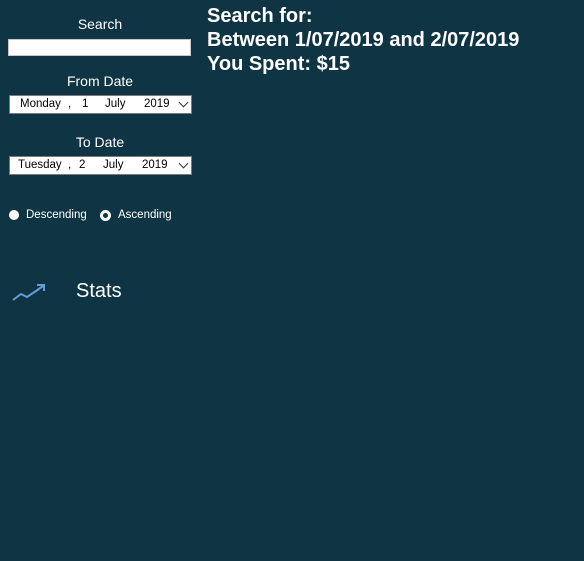 This screenshot has height=561, width=584. What do you see at coordinates (155, 165) in the screenshot?
I see `to-year: 2019` at bounding box center [155, 165].